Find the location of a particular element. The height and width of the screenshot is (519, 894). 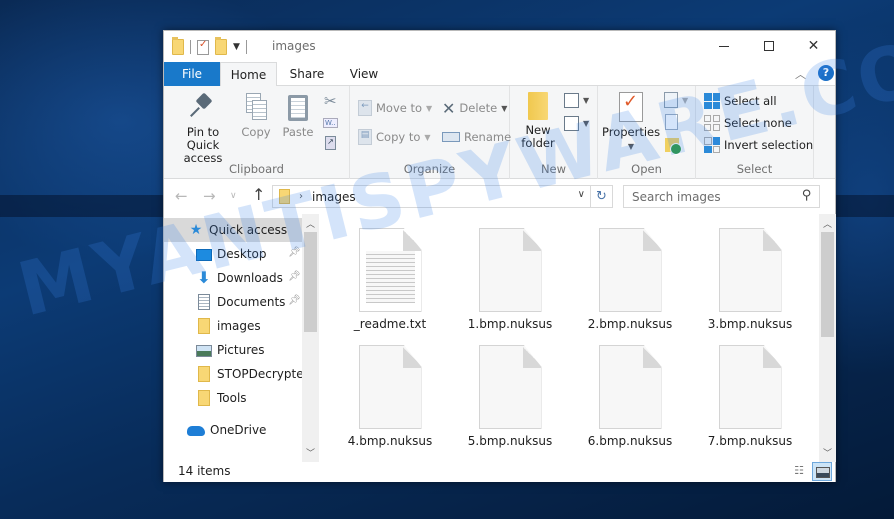

new-group-label: New is located at coordinates (553, 169).